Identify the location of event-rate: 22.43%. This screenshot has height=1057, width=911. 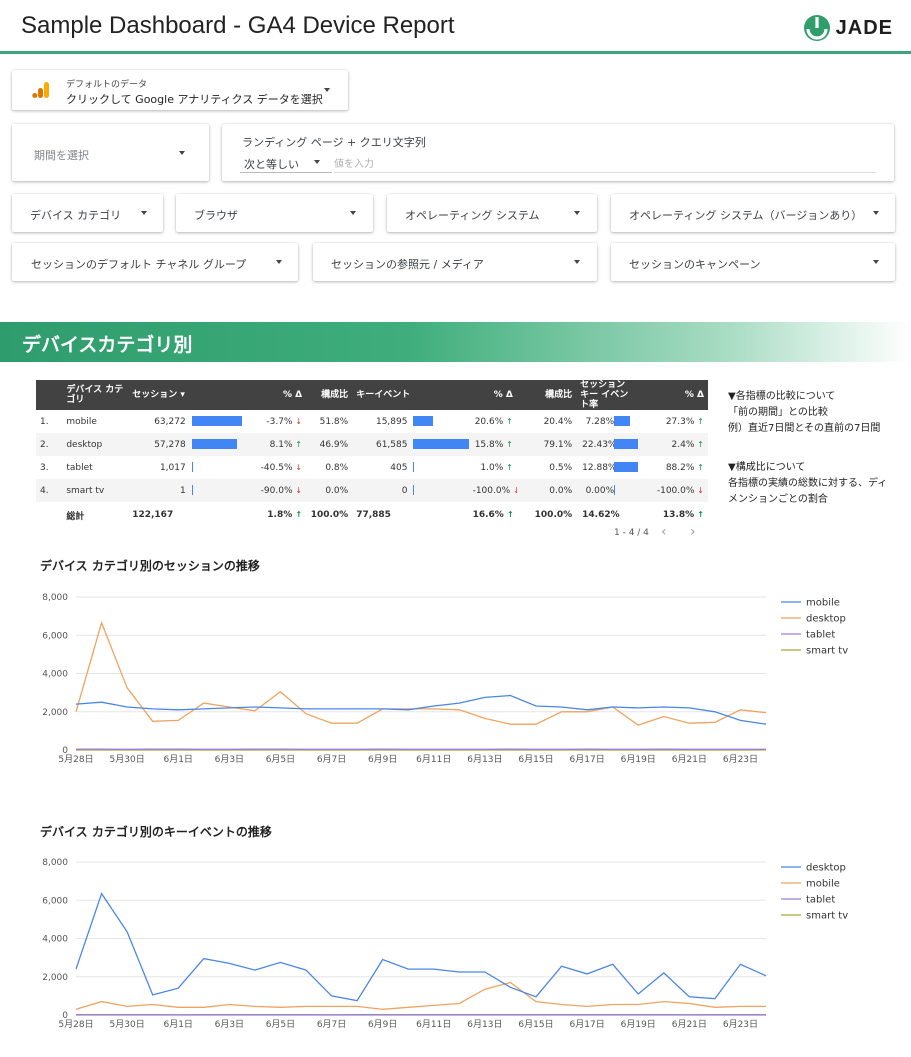
(607, 444).